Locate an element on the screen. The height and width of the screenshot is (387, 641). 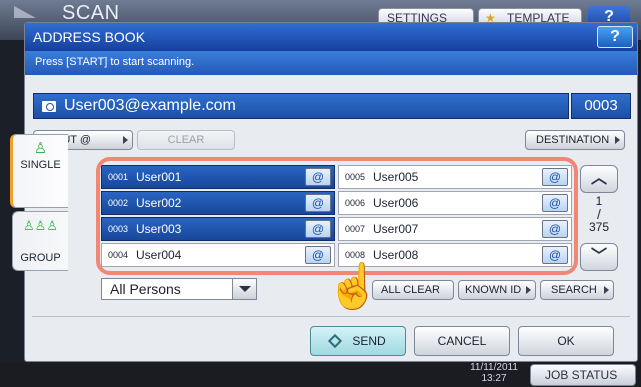
dialog-titlebar: ADDRESS BOOK ? is located at coordinates (331, 37).